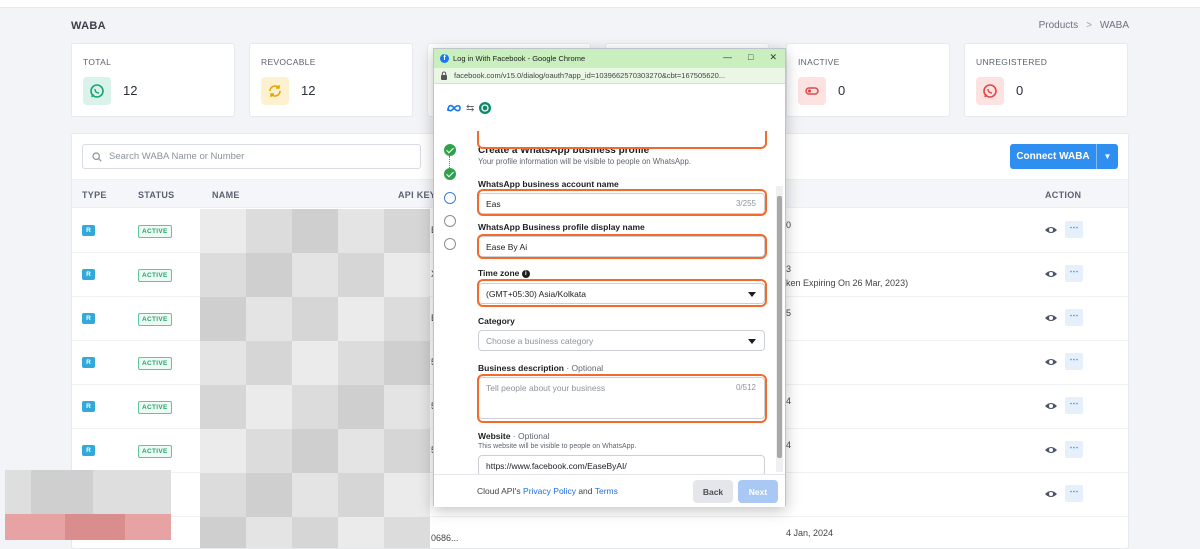  Describe the element at coordinates (758, 491) in the screenshot. I see `next-button: Next` at that location.